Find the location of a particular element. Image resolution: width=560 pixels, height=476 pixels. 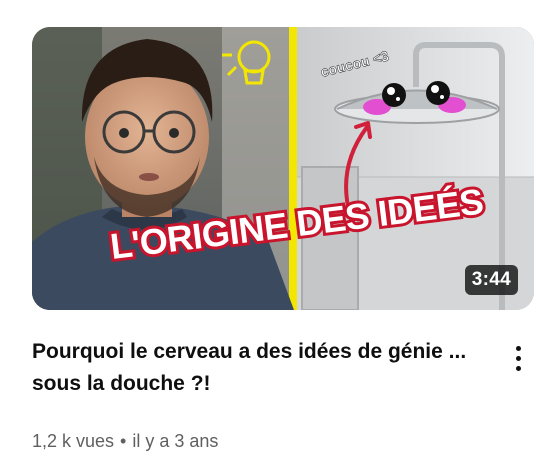

duration-badge: 3:44 is located at coordinates (491, 280).